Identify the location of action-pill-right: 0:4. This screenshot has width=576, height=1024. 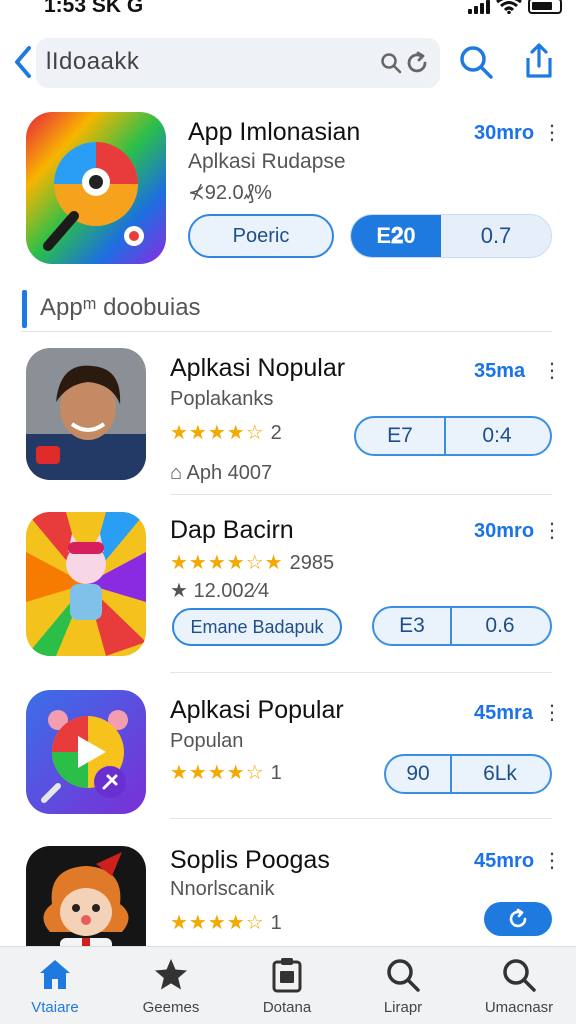
(497, 436).